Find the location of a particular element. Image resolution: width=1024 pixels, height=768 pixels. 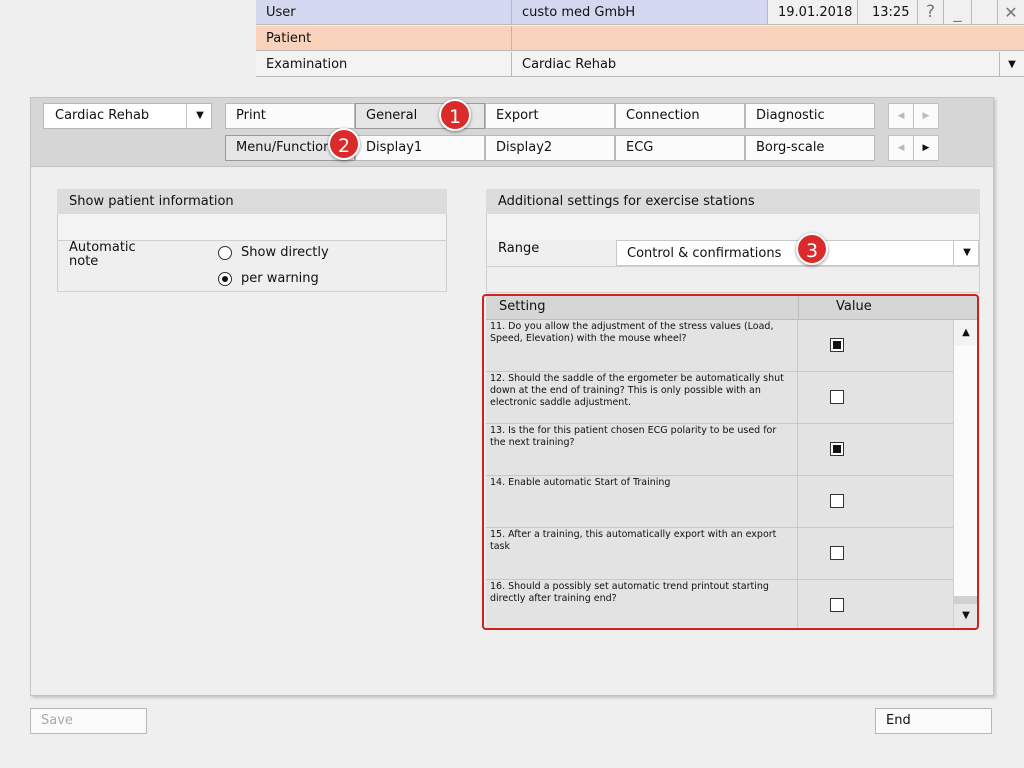

blank-button is located at coordinates (985, 12).